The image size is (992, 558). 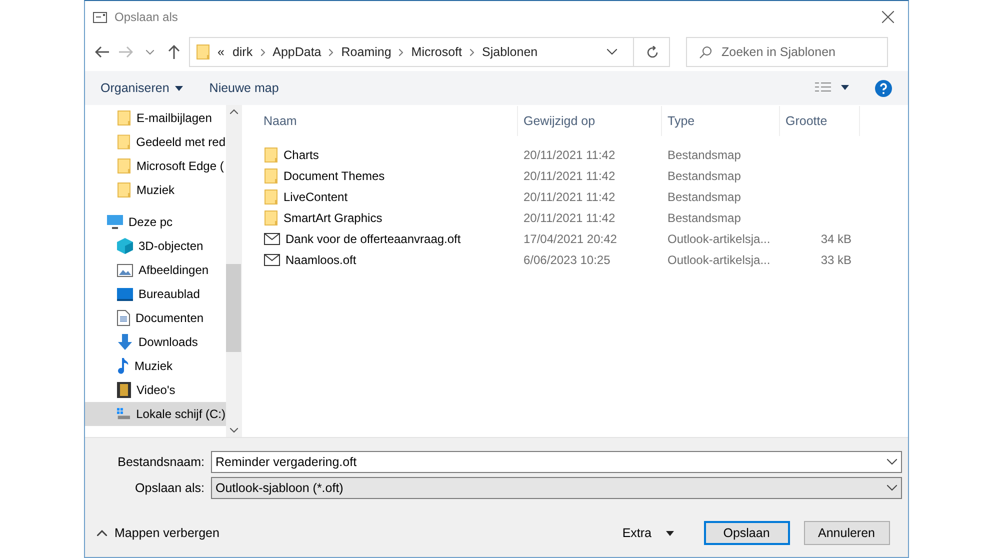 I want to click on file-row: Naamloos.oft 6/06/2023 10:25 Outlook-artikelsja... 33 kB, so click(x=583, y=259).